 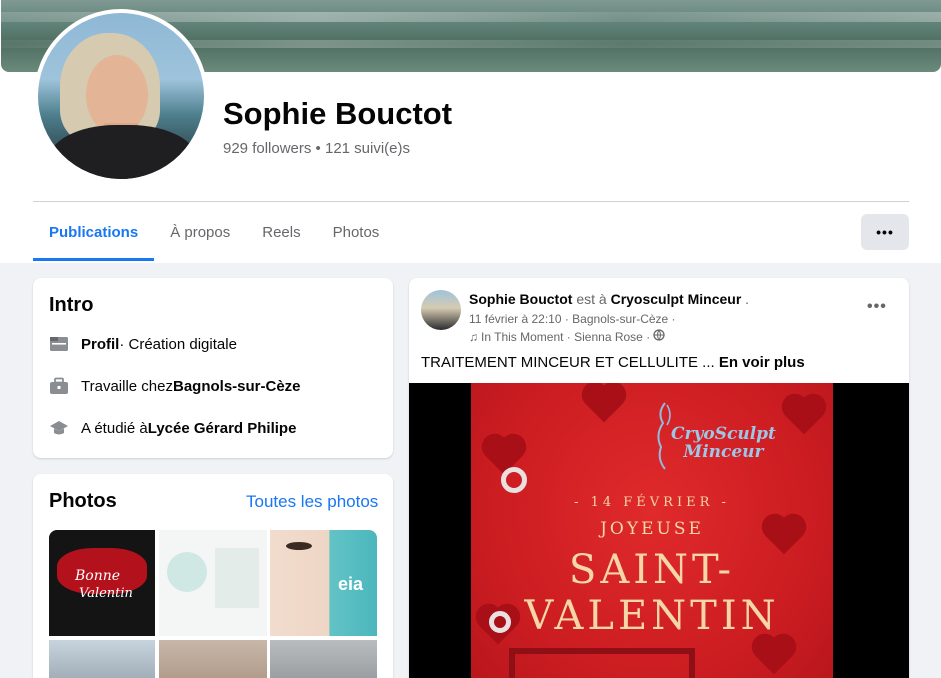 What do you see at coordinates (114, 428) in the screenshot?
I see `intro-education-text: A étudié à` at bounding box center [114, 428].